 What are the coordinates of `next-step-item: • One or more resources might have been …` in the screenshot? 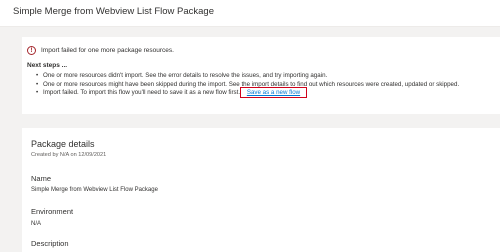 It's located at (247, 85).